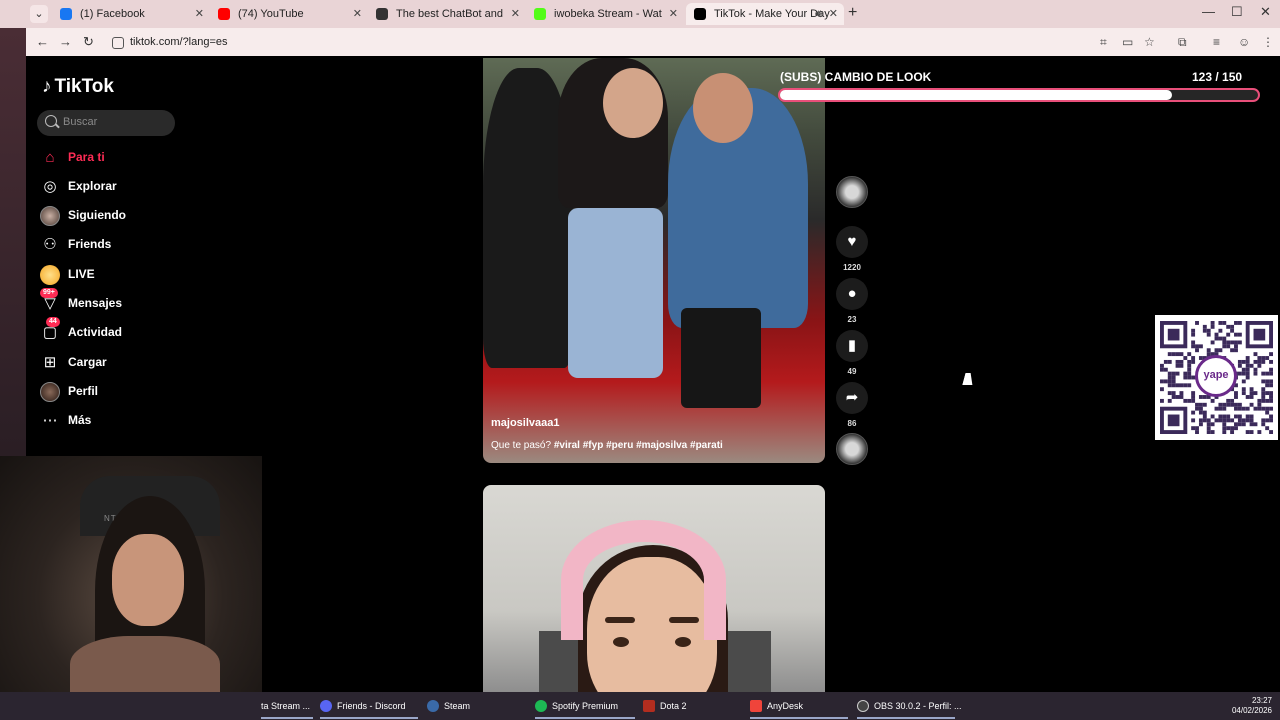 The width and height of the screenshot is (1280, 720). Describe the element at coordinates (145, 664) in the screenshot. I see `streamer-body` at that location.